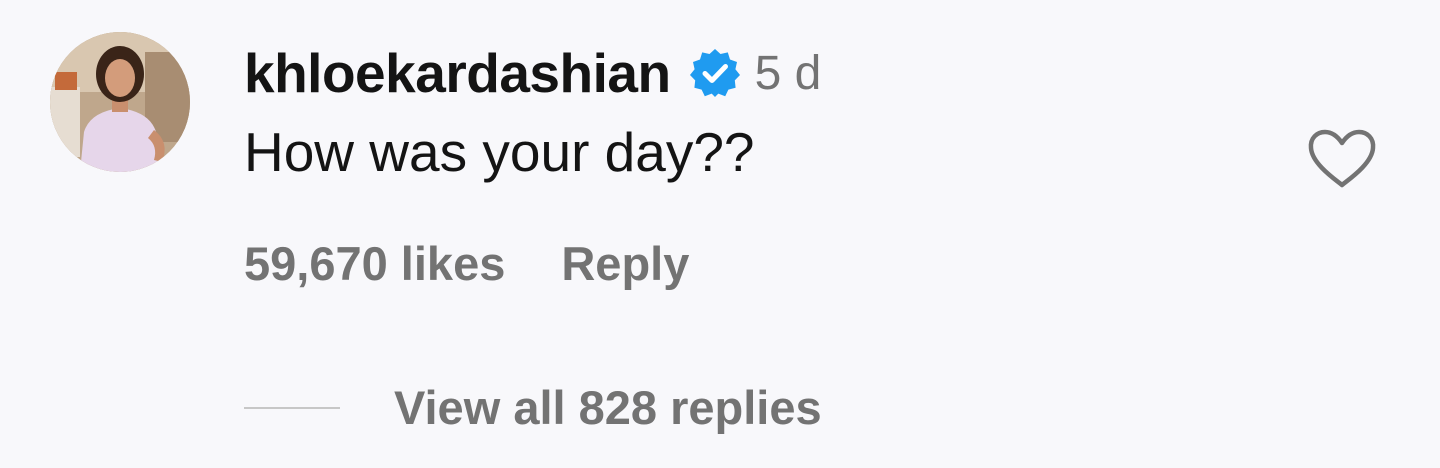 Image resolution: width=1440 pixels, height=468 pixels. I want to click on avatar-photo, so click(120, 102).